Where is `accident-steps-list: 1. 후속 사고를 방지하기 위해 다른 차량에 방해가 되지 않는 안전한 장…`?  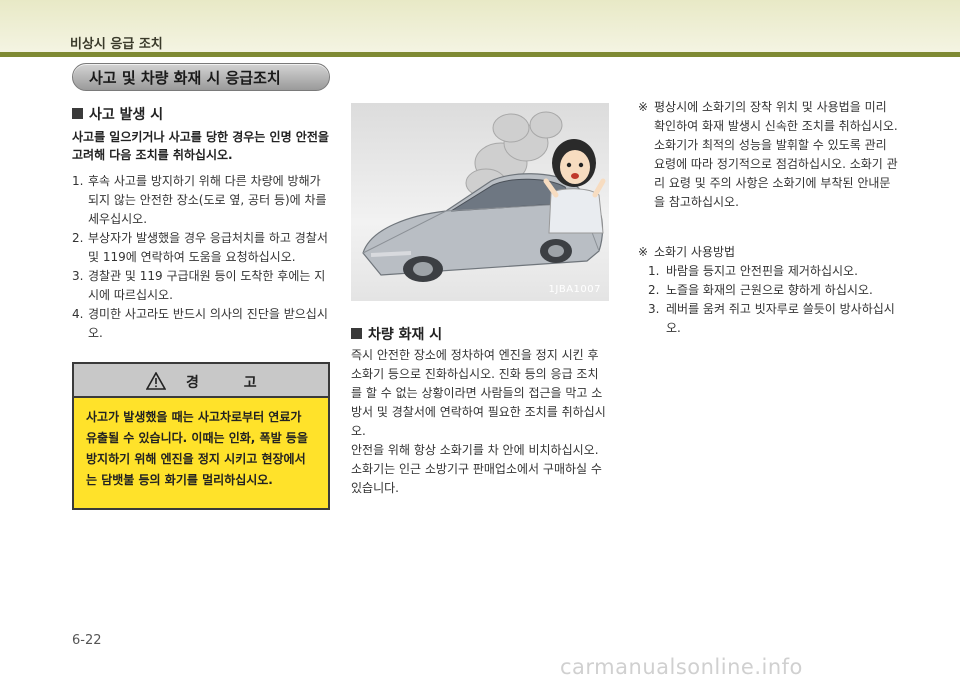
accident-steps-list: 1. 후속 사고를 방지하기 위해 다른 차량에 방해가 되지 않는 안전한 장… is located at coordinates (201, 257).